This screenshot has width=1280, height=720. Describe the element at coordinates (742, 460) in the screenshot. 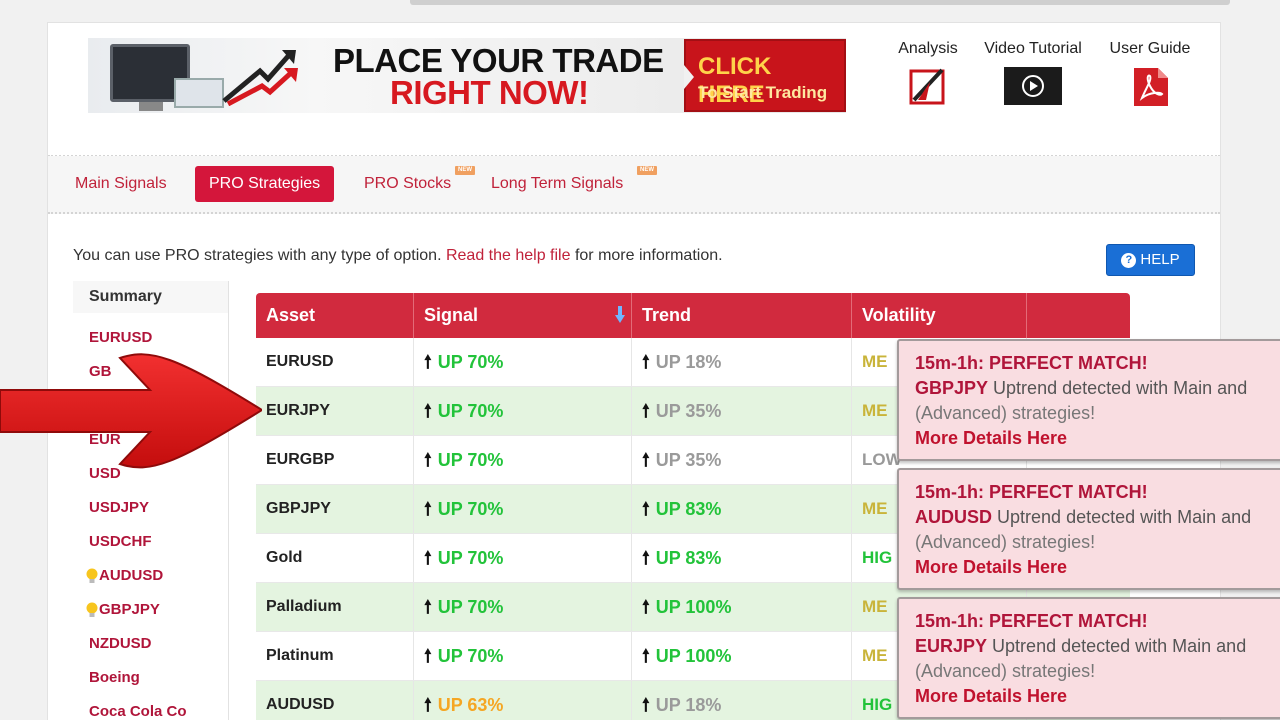

I see `cell-trend: 🠕 UP 35%` at that location.